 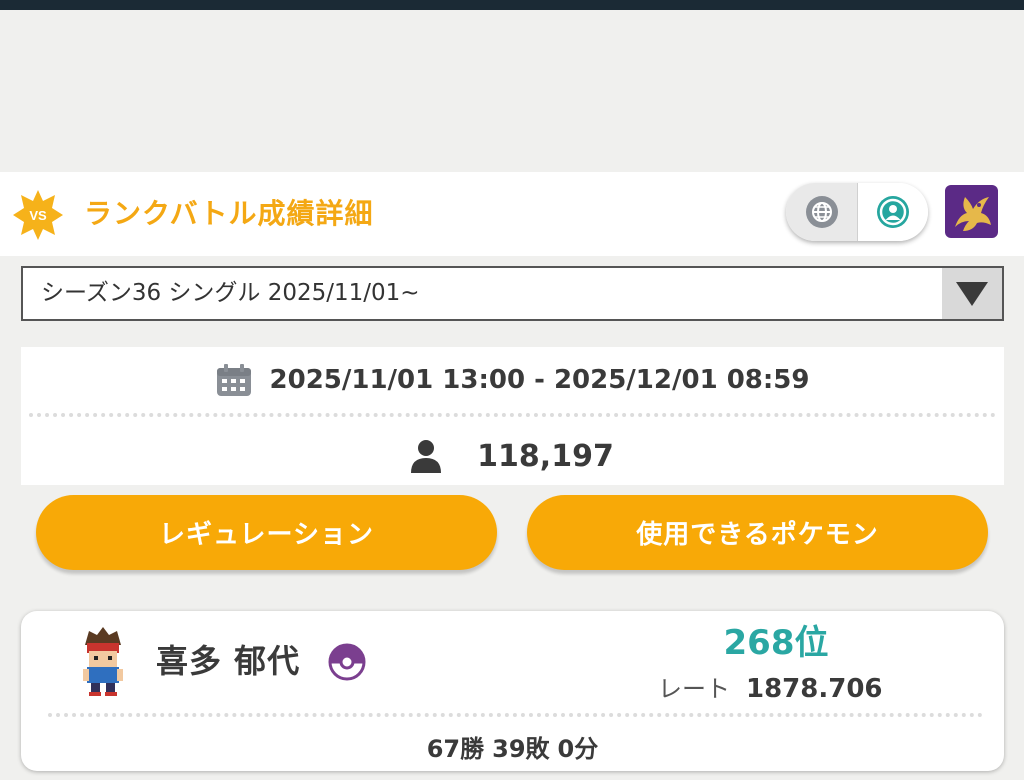 What do you see at coordinates (694, 689) in the screenshot?
I see `rate-label: レート` at bounding box center [694, 689].